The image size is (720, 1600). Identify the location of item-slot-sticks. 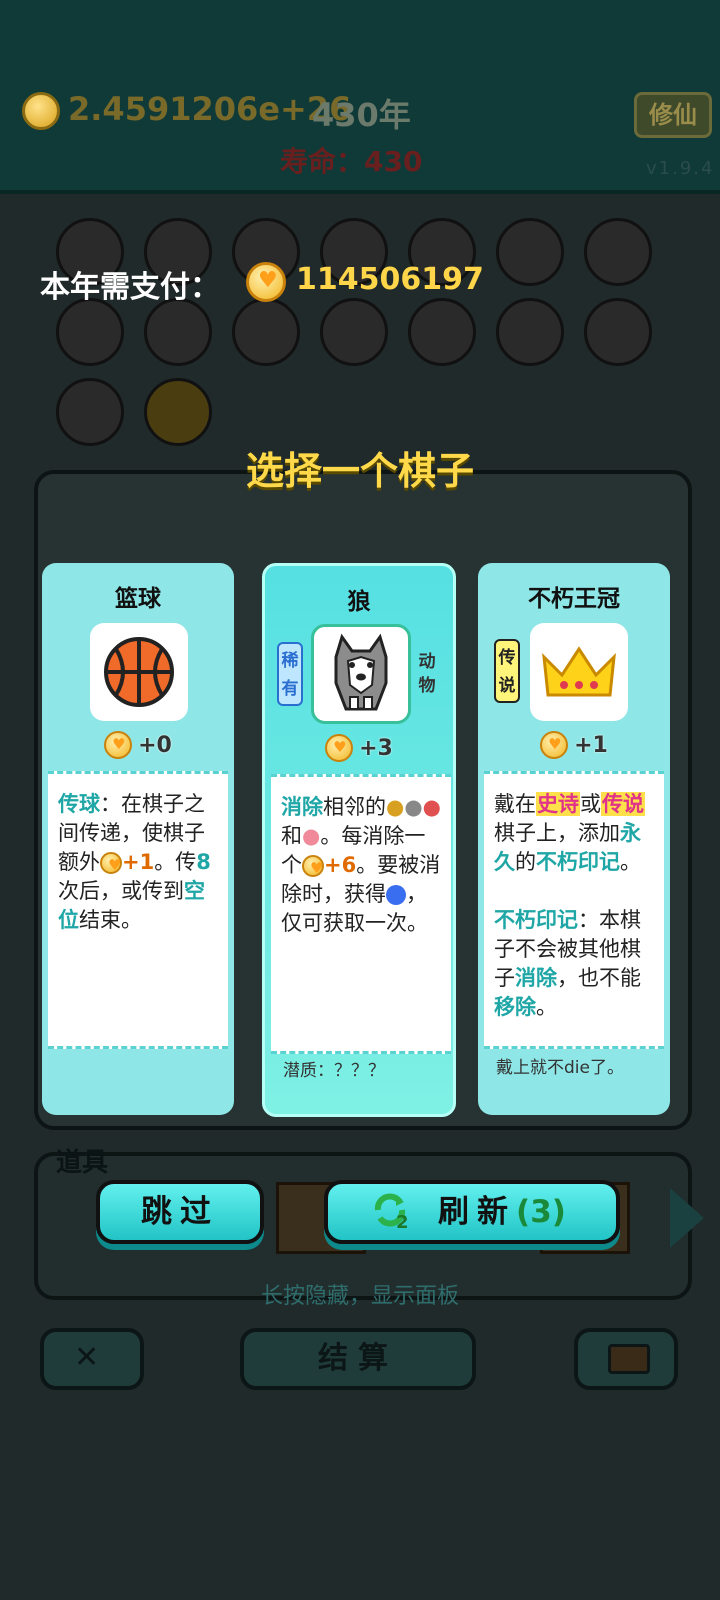
(354, 332).